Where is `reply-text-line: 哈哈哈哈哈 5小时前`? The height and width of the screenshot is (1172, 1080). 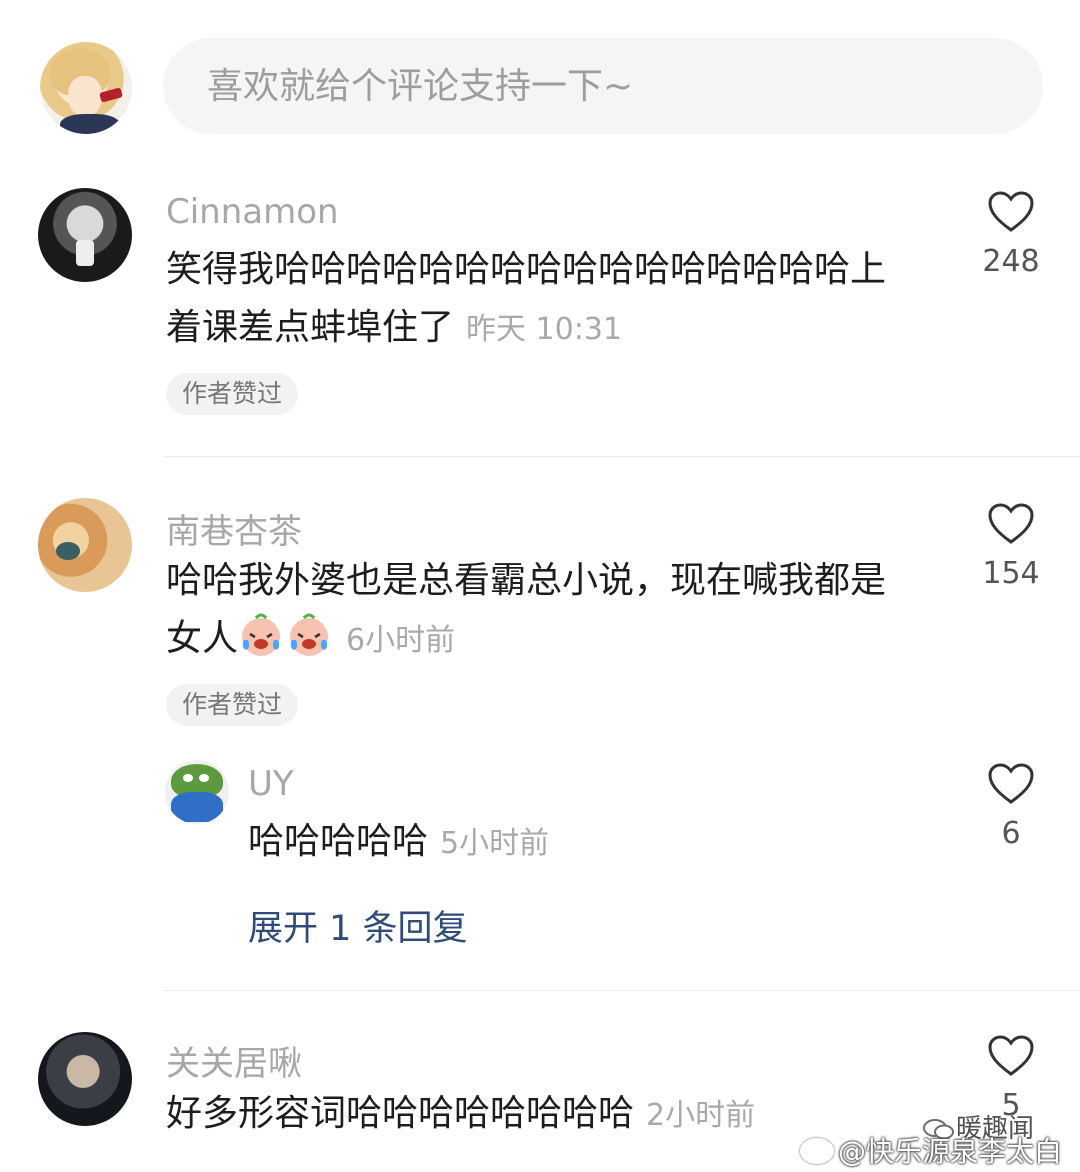
reply-text-line: 哈哈哈哈哈 5小时前 is located at coordinates (398, 843).